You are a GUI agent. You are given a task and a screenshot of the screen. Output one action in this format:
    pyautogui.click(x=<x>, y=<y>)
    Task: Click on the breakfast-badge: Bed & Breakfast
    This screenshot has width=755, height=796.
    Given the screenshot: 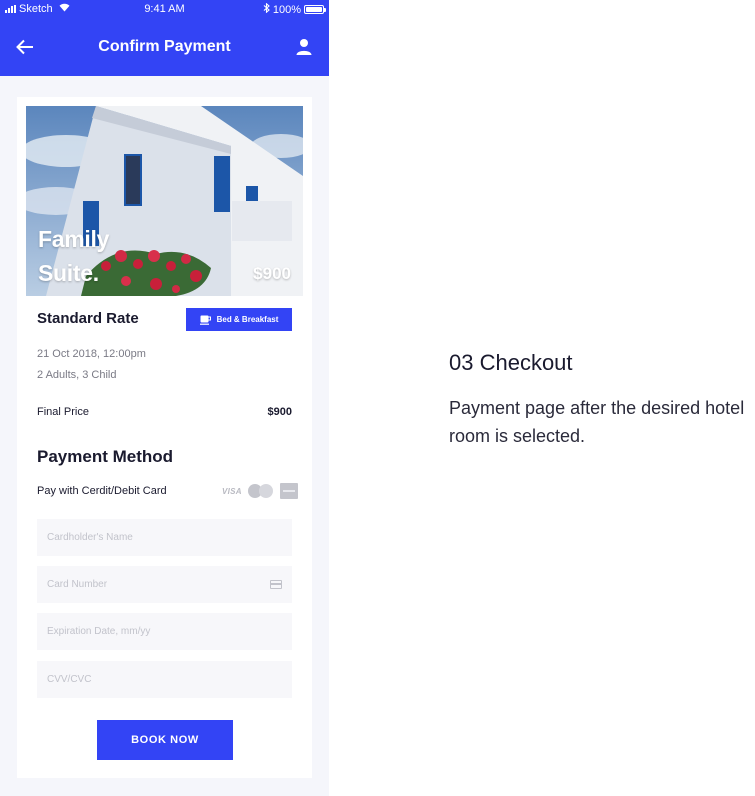 What is the action you would take?
    pyautogui.click(x=239, y=319)
    